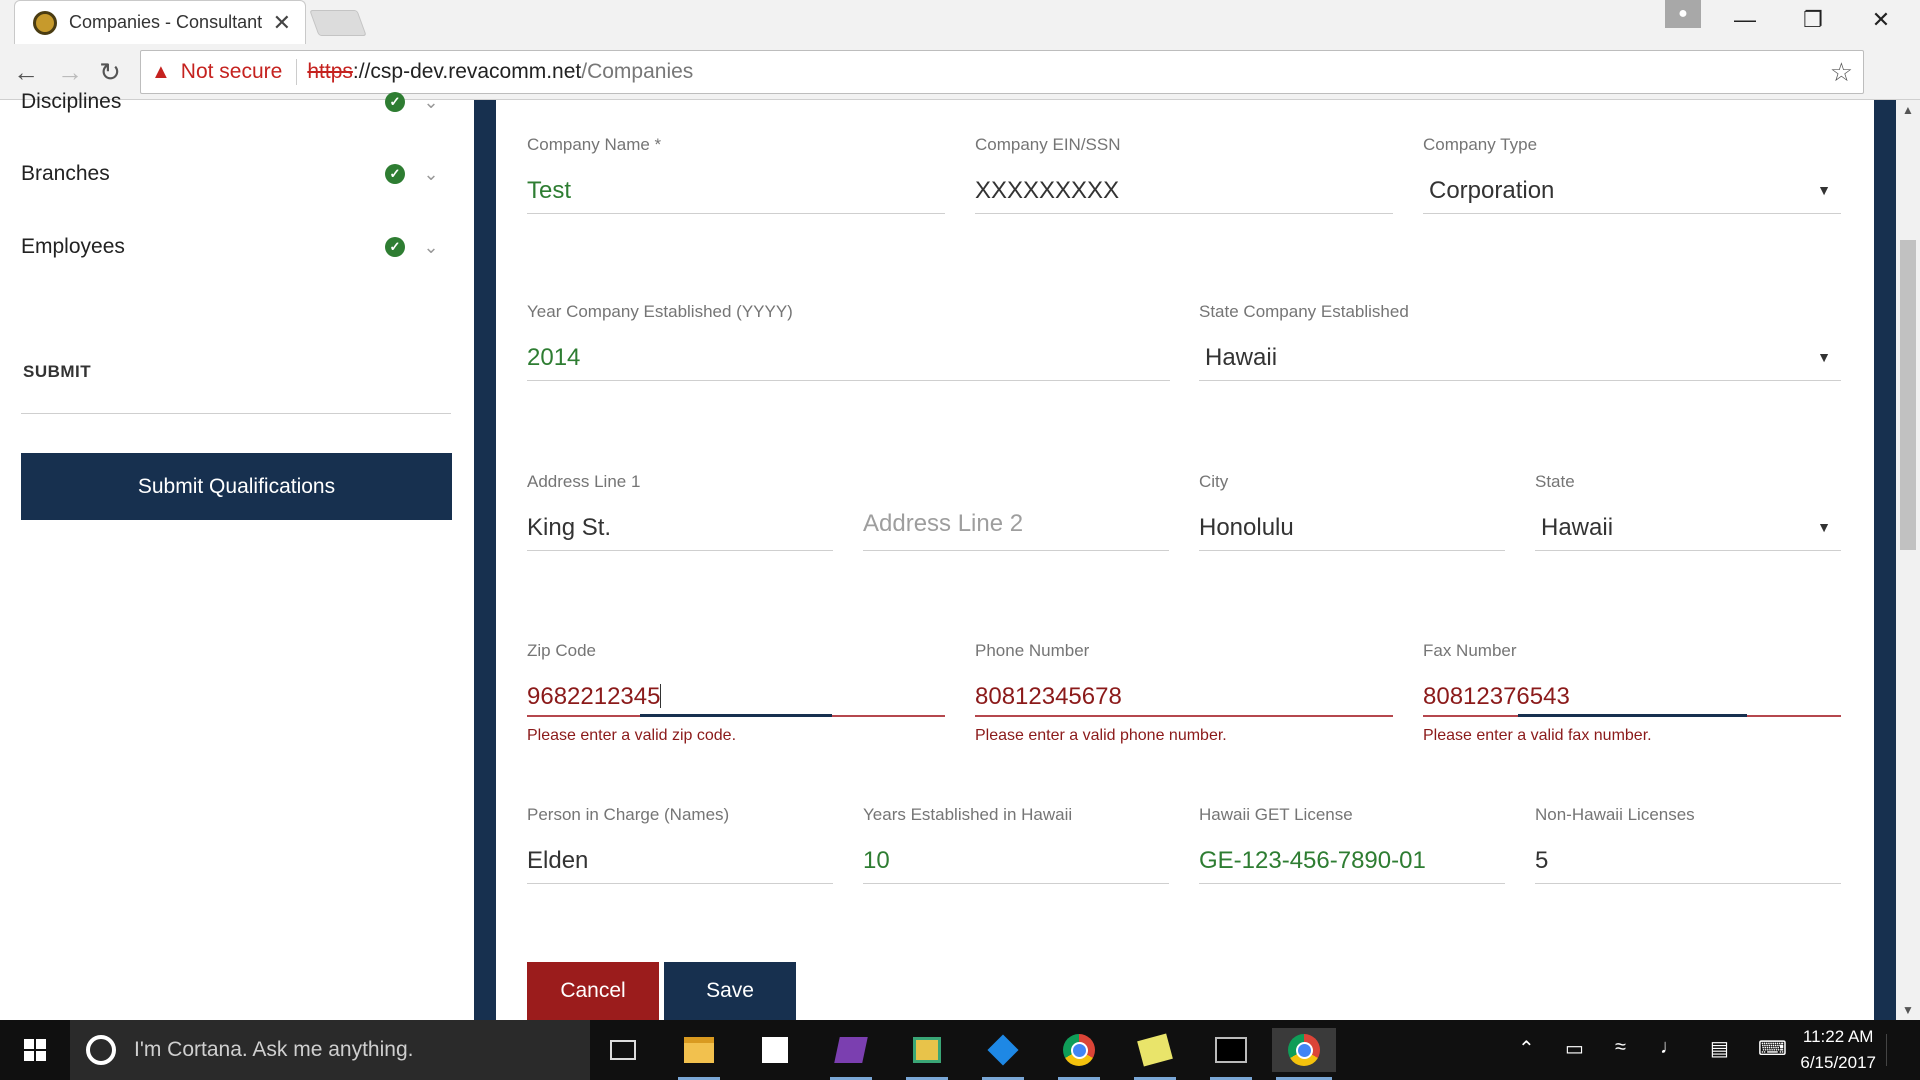  What do you see at coordinates (1881, 20) in the screenshot?
I see `close-window-icon: ✕` at bounding box center [1881, 20].